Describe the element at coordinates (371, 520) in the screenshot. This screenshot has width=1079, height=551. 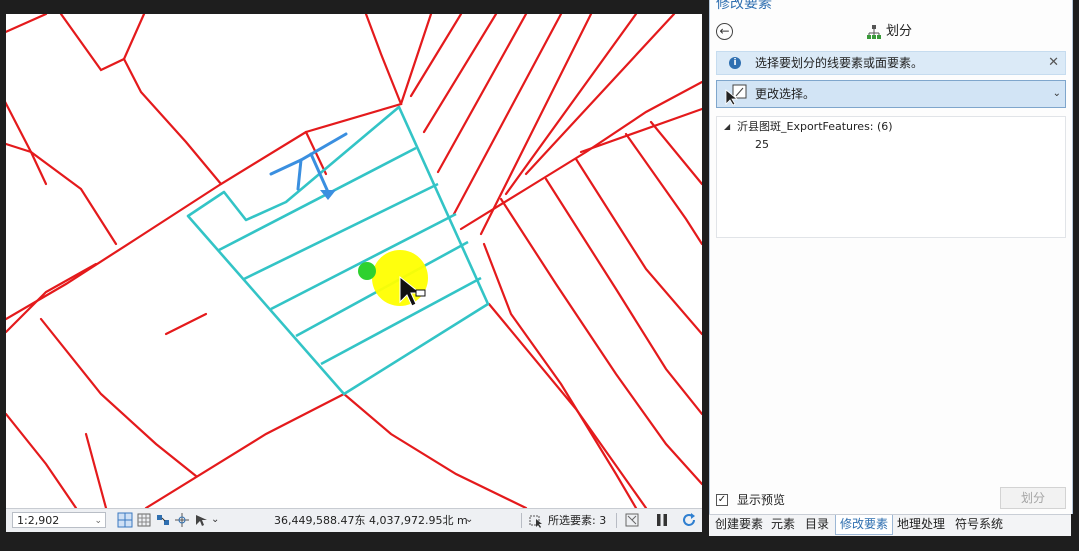
I see `coordinate-readout: 36,449,588.47东 4,037,972.95北 m` at that location.